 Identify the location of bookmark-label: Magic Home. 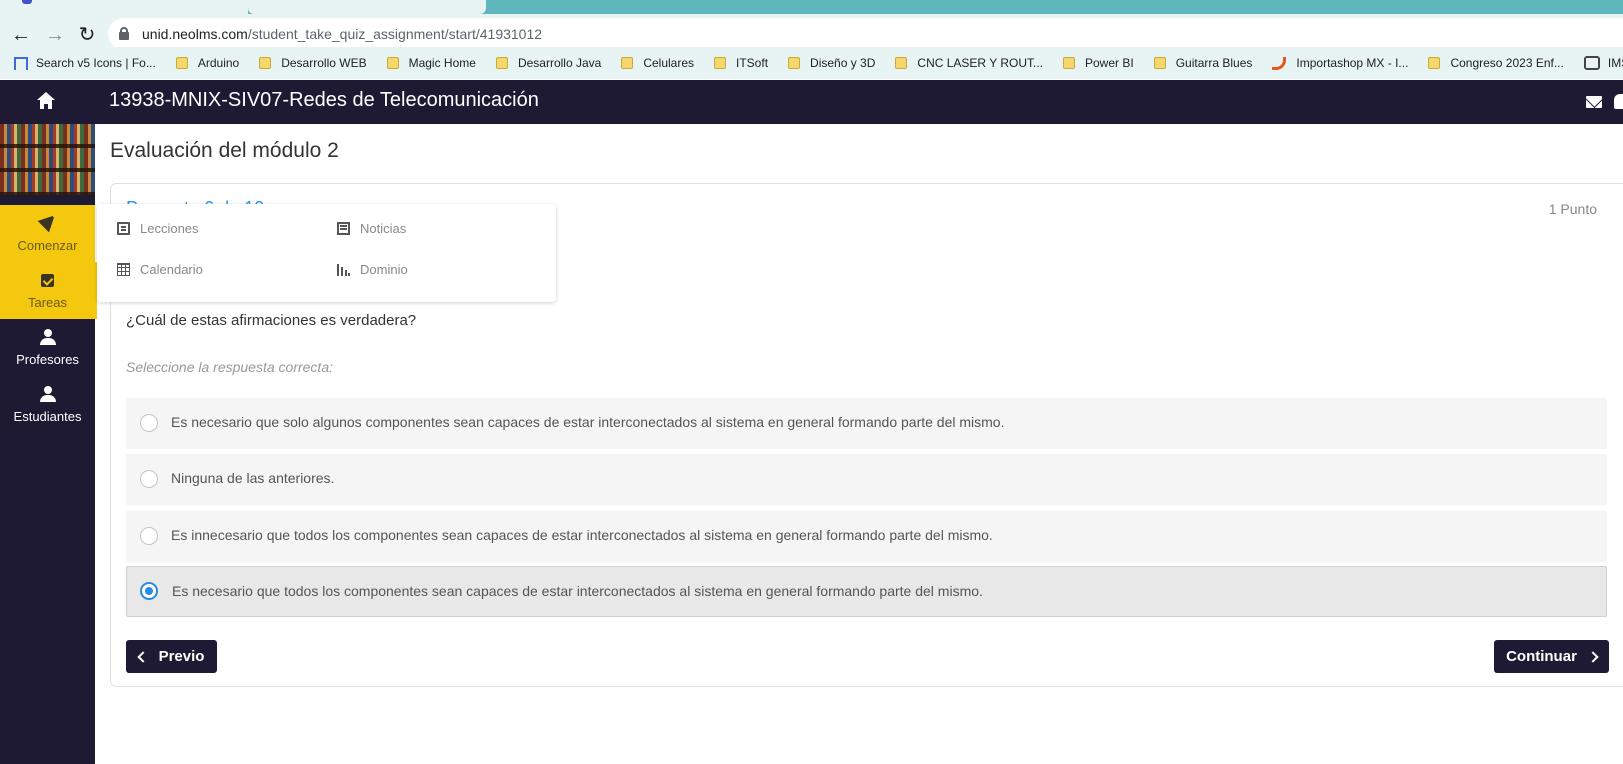
(442, 63).